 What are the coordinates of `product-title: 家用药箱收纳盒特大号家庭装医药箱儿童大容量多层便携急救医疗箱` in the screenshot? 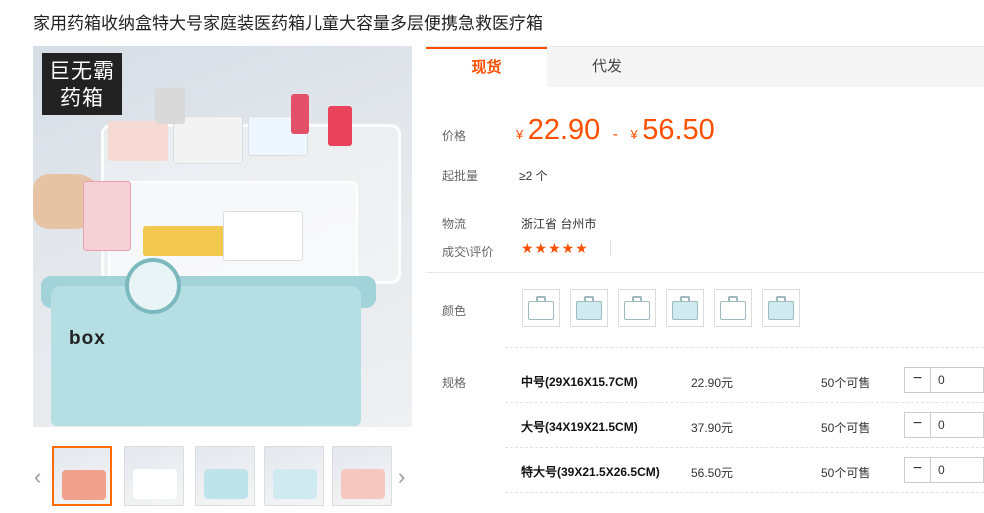 It's located at (288, 23).